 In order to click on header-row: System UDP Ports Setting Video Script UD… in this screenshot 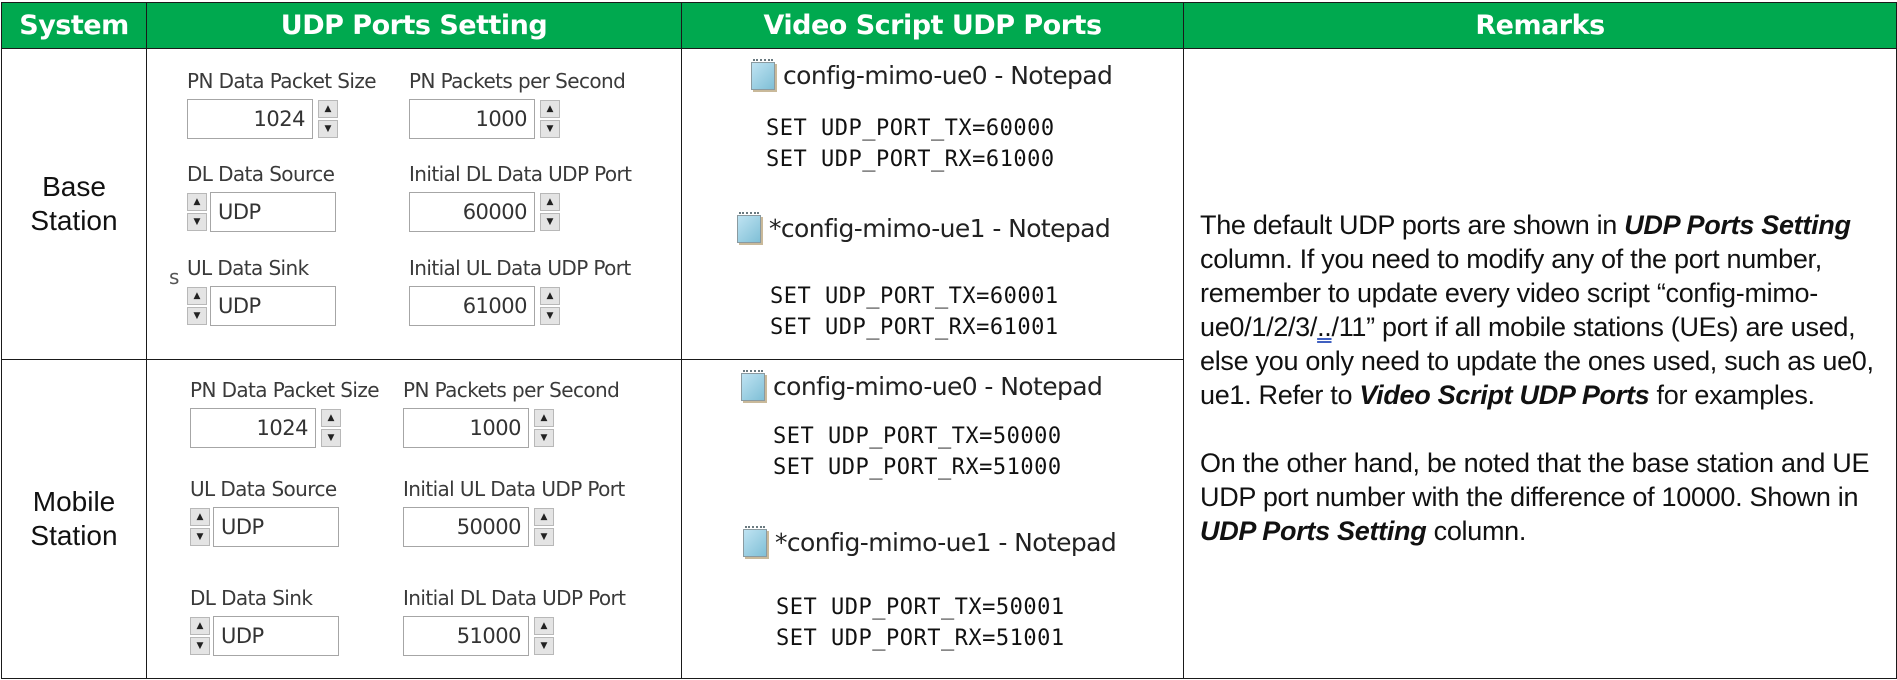, I will do `click(949, 25)`.